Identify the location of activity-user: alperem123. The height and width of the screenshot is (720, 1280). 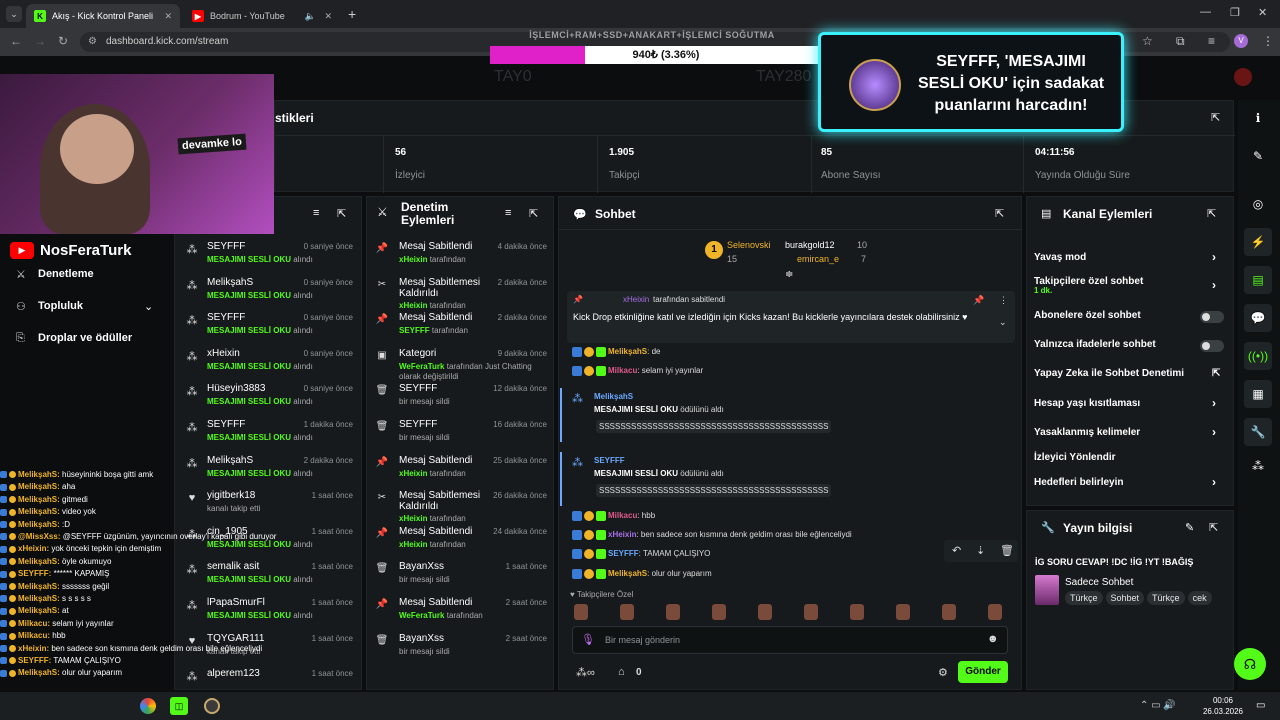
(233, 673).